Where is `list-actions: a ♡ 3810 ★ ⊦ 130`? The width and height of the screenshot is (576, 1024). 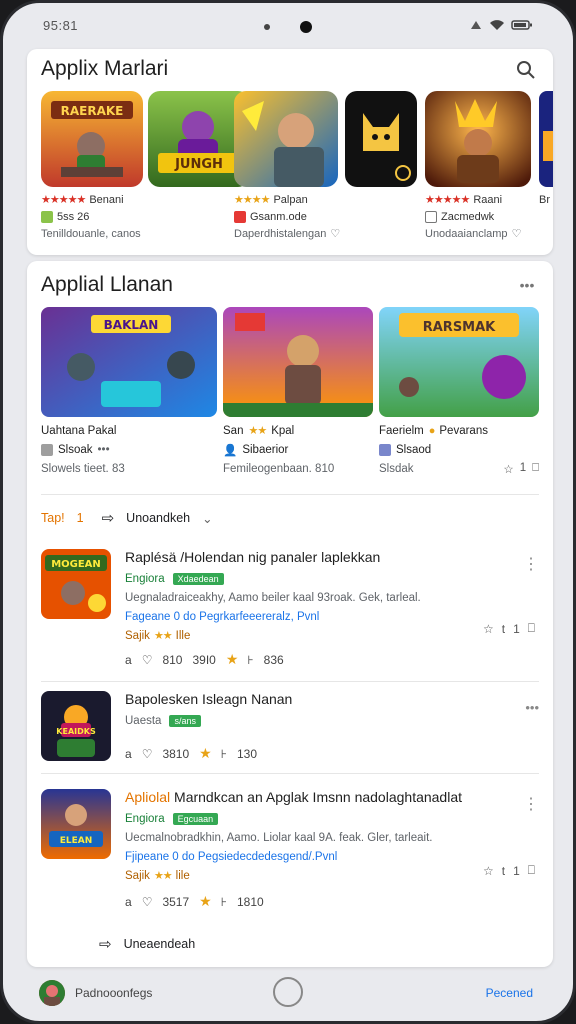 list-actions: a ♡ 3810 ★ ⊦ 130 is located at coordinates (191, 753).